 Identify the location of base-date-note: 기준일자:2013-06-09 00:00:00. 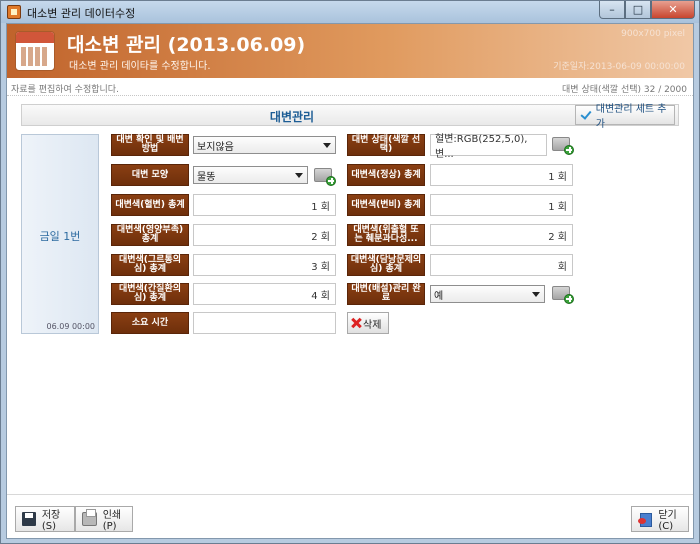
(619, 67).